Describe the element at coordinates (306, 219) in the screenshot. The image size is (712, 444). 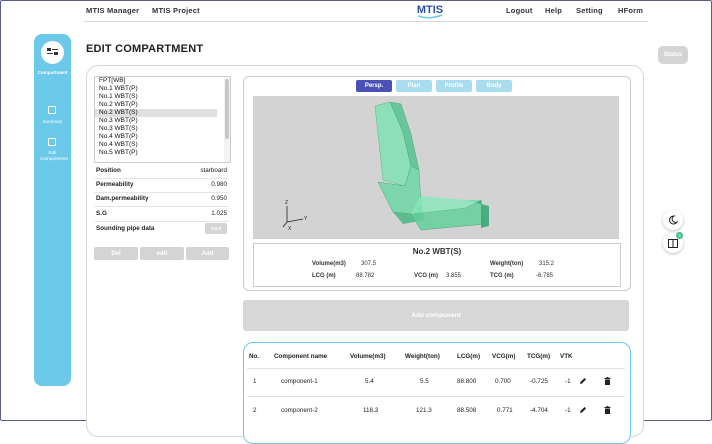
I see `axis-y-label: Y` at that location.